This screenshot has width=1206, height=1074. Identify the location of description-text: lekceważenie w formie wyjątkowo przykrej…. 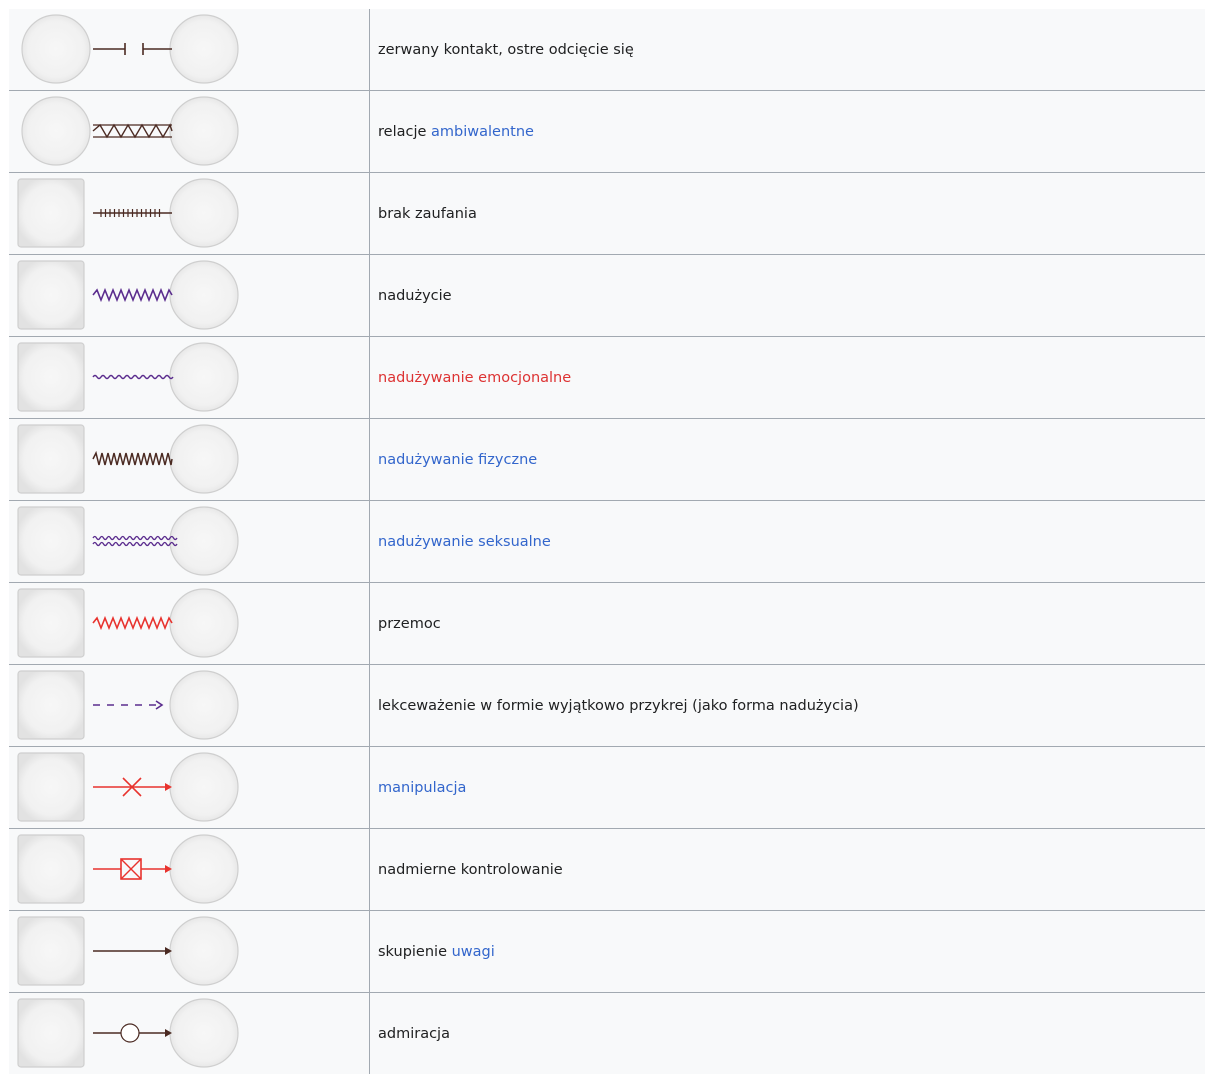
(618, 706).